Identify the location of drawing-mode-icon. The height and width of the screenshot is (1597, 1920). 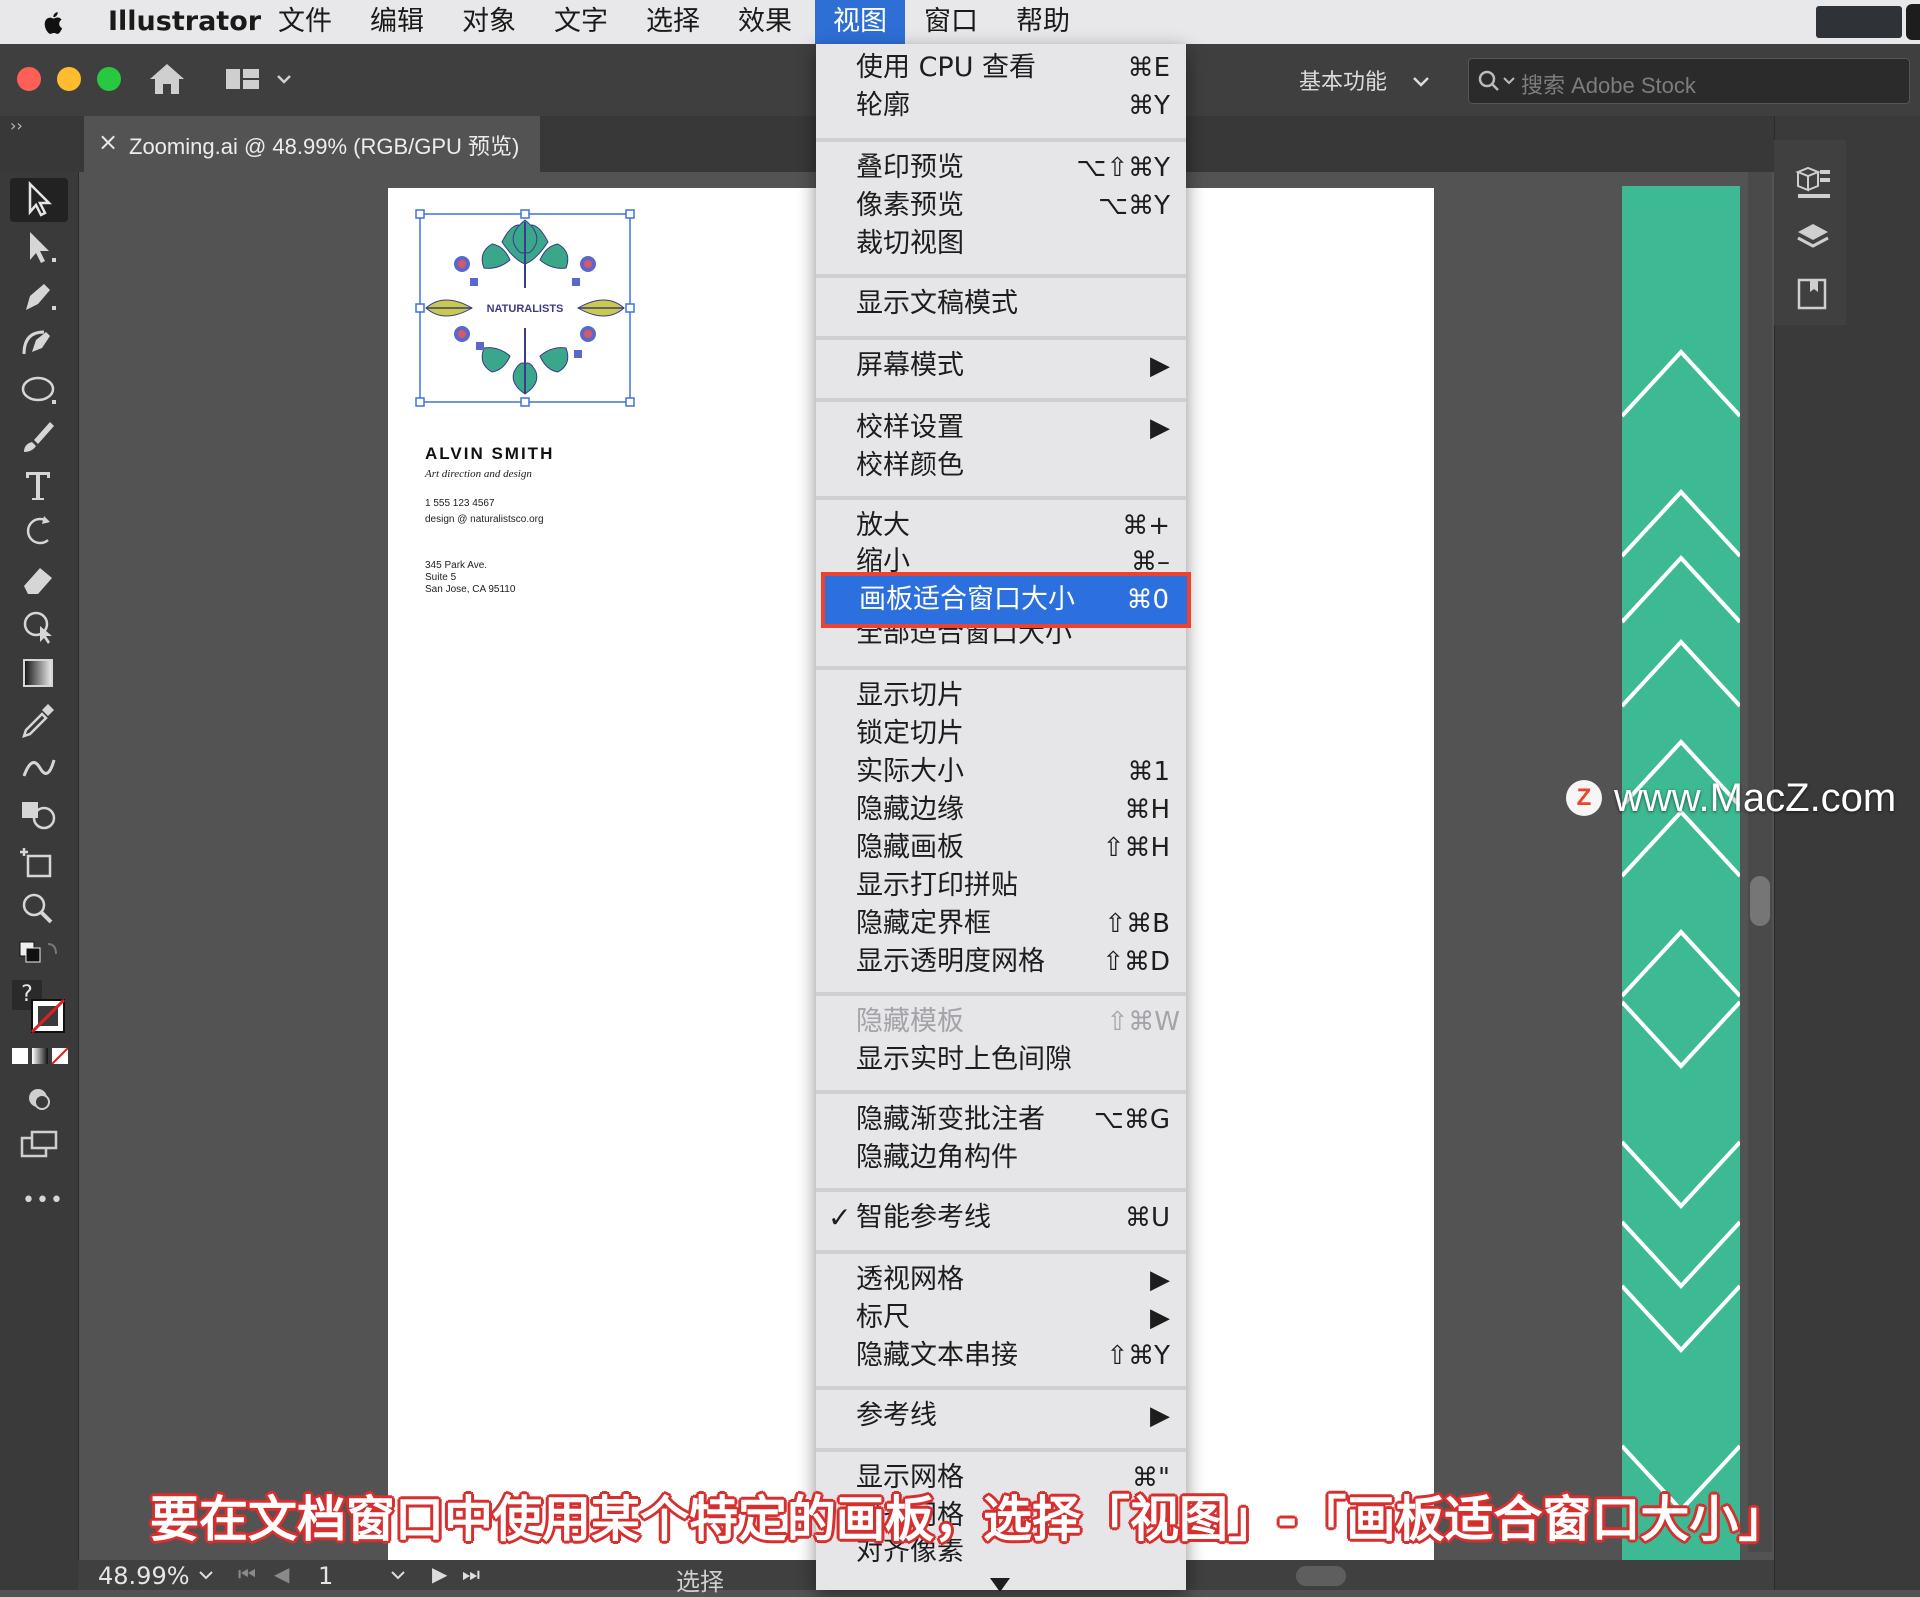
(39, 1098).